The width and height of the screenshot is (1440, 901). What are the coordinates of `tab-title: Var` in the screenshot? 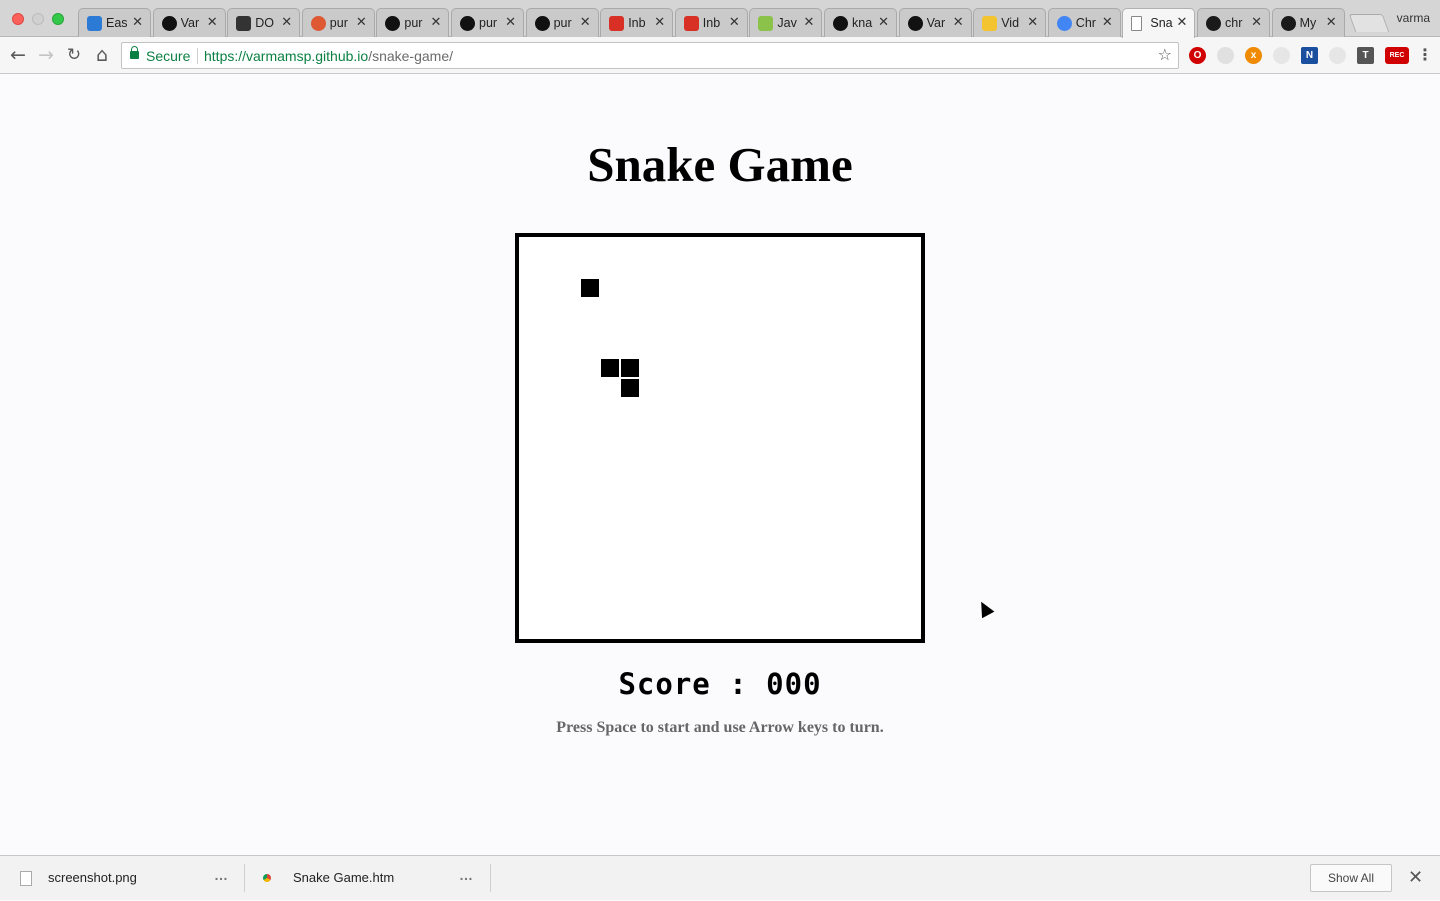 It's located at (190, 23).